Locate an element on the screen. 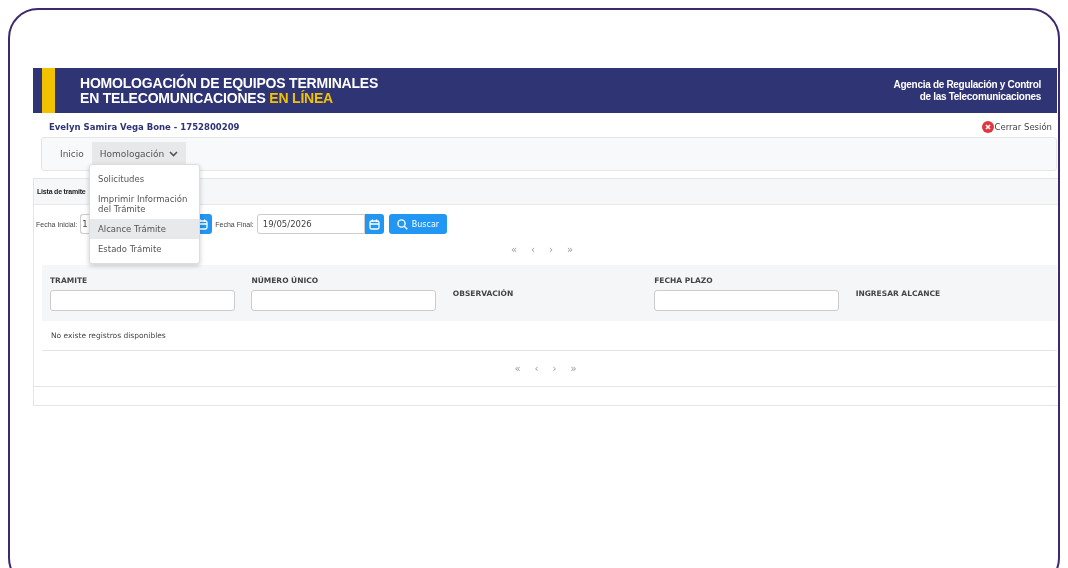  logout-link: Cerrar Sesión is located at coordinates (1016, 127).